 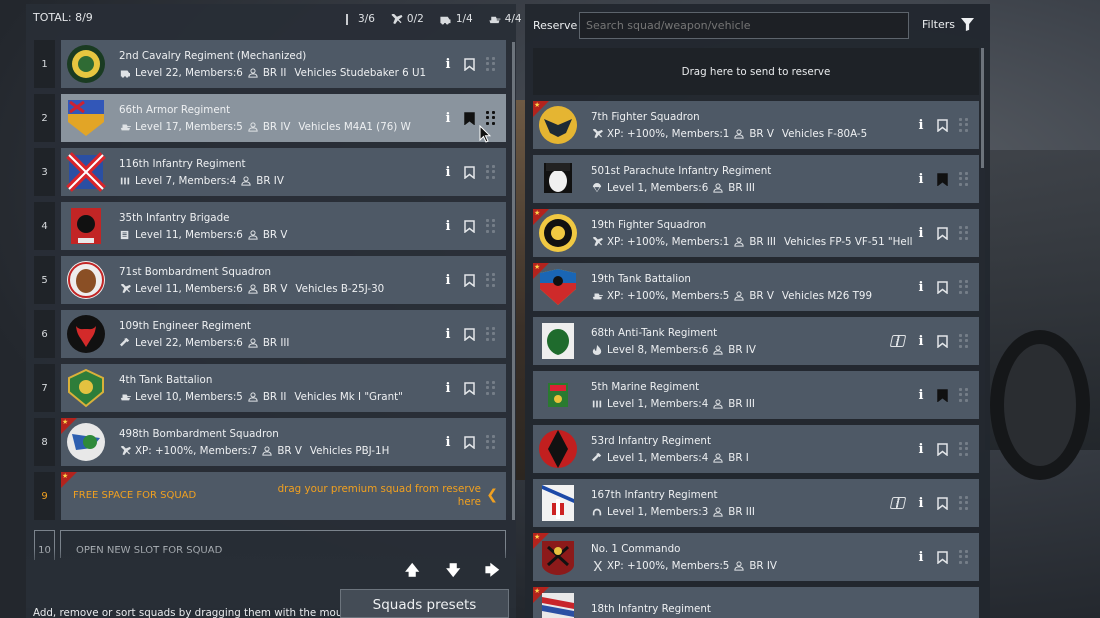 I want to click on engineer-icon, so click(x=125, y=341).